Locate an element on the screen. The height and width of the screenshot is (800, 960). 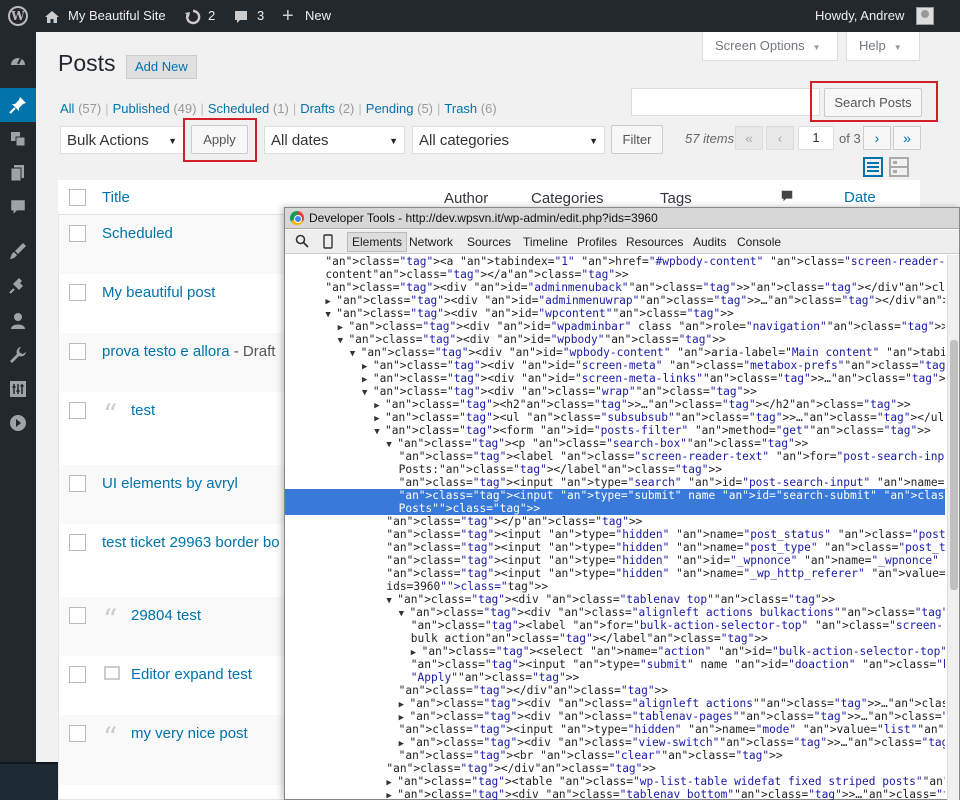
site-name-link: My Beautiful Site is located at coordinates (117, 16).